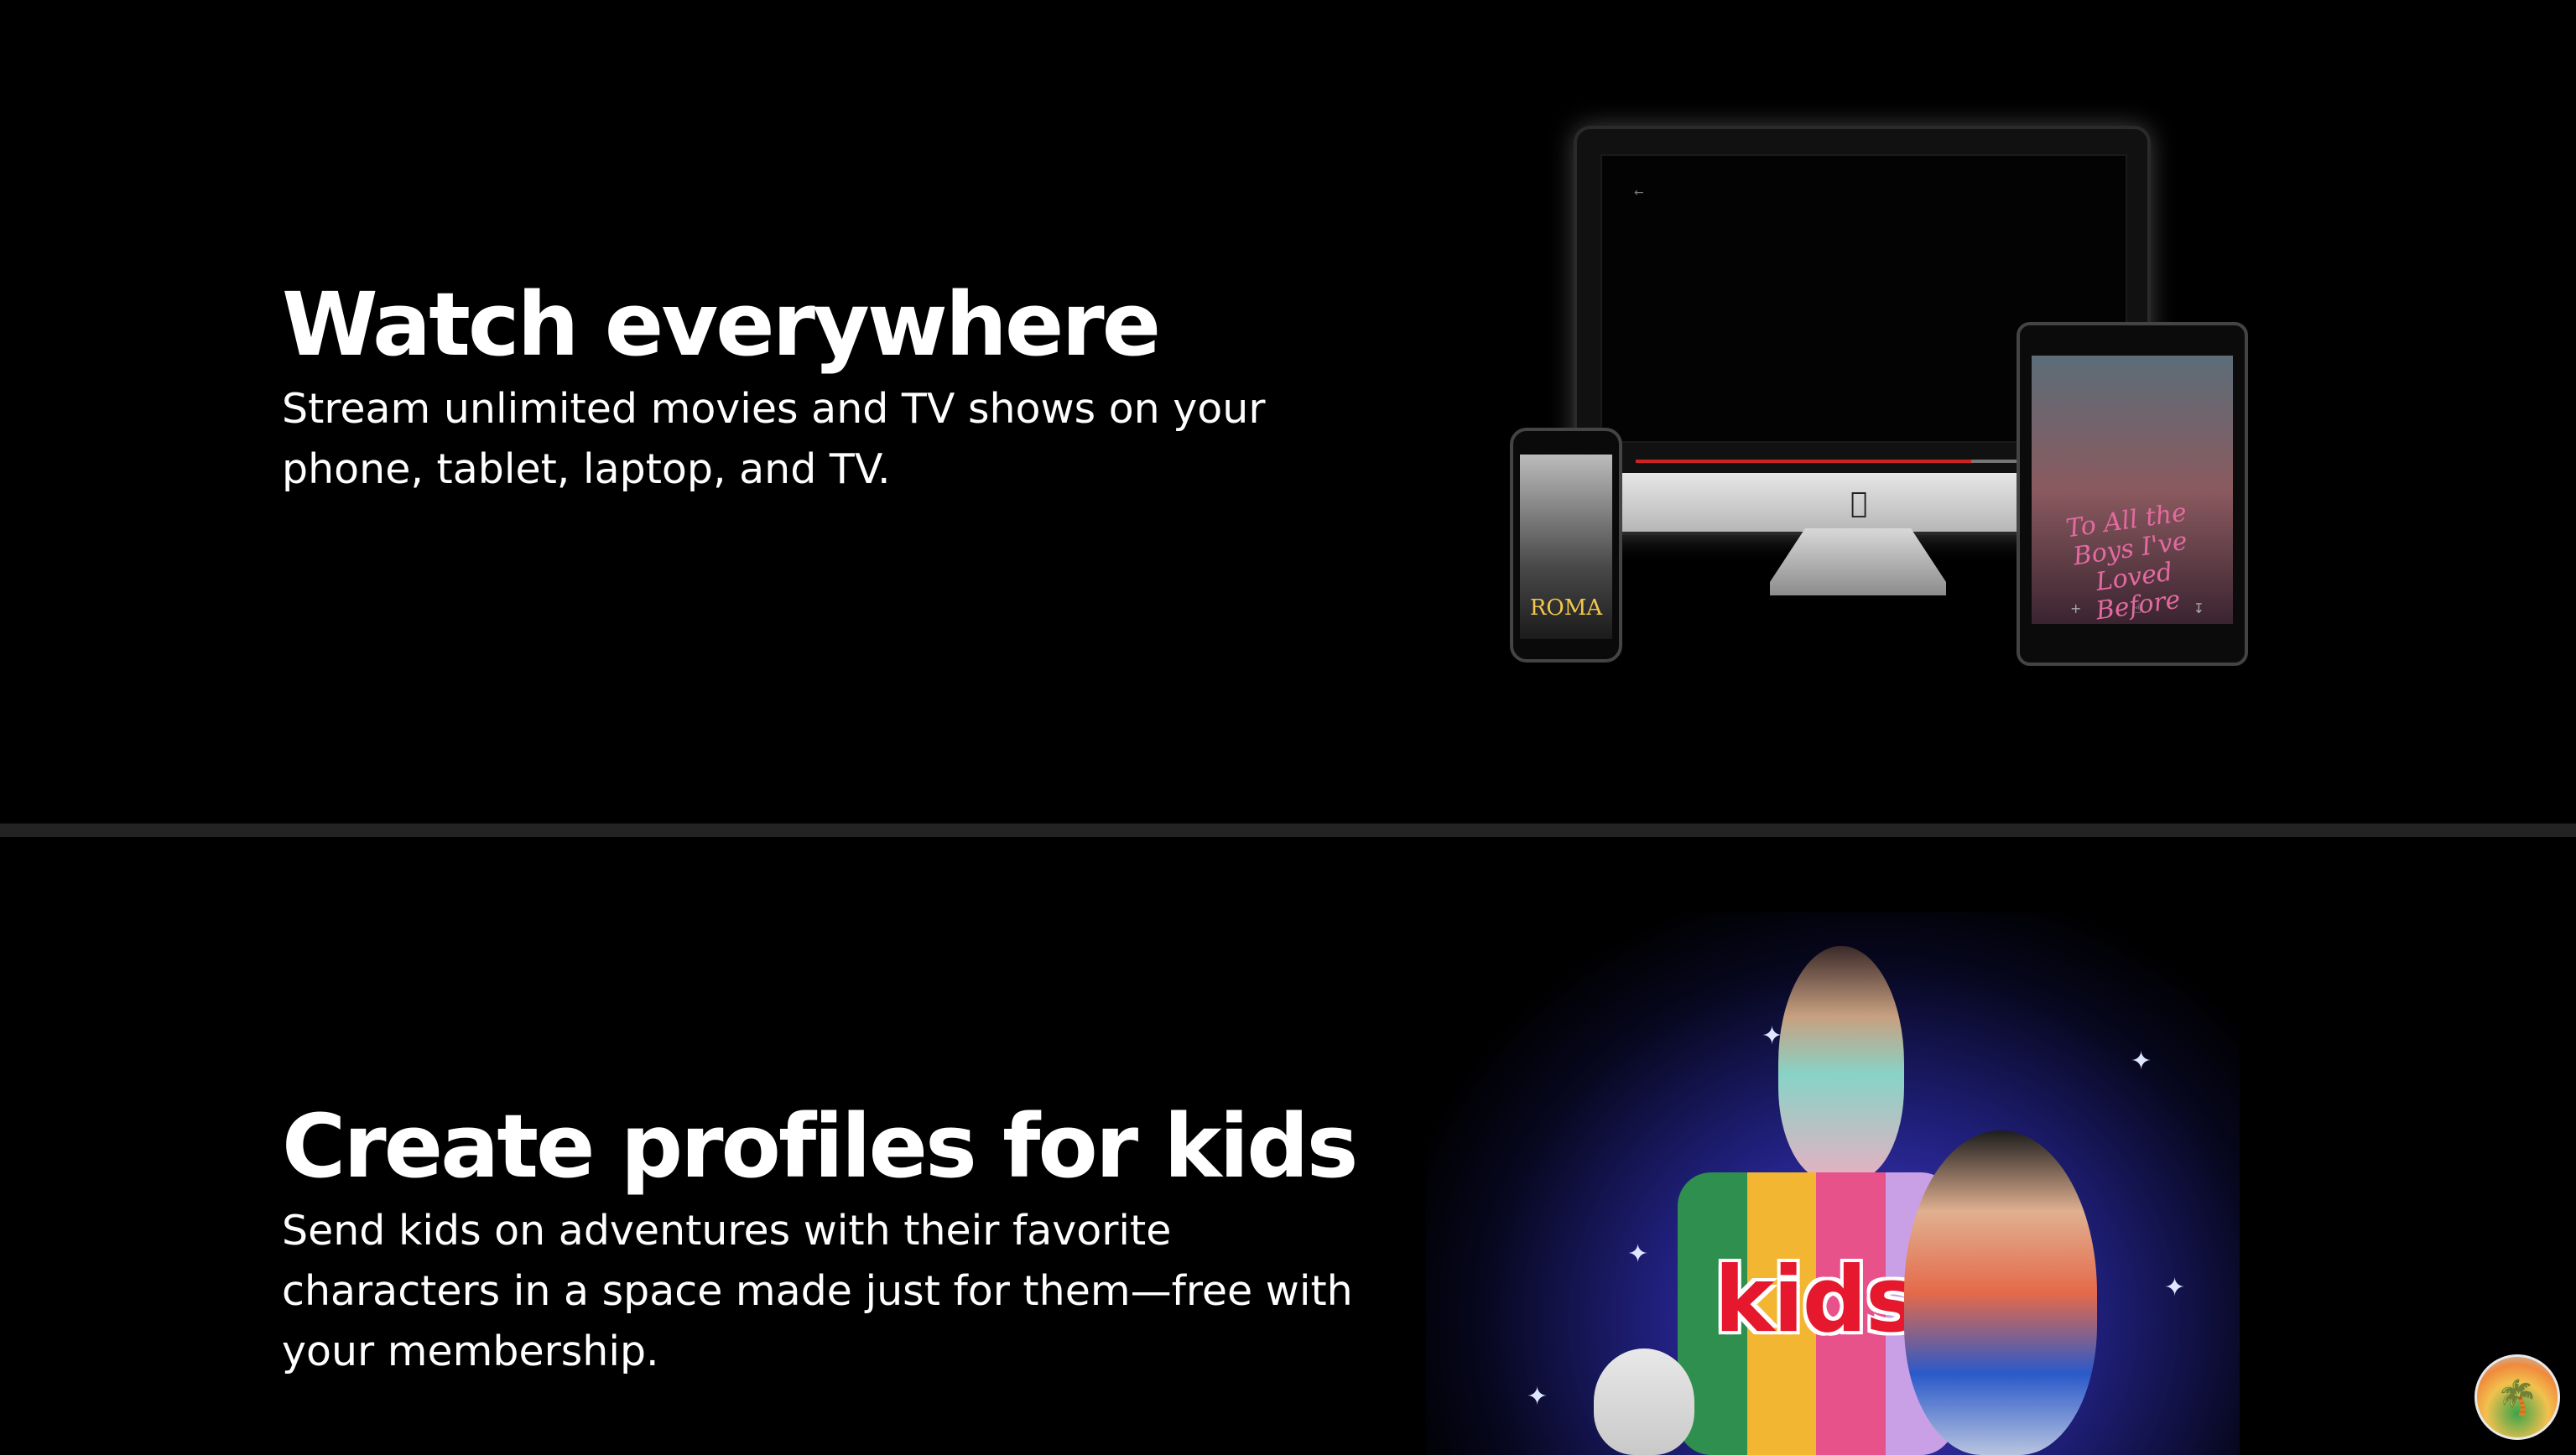 The image size is (2576, 1455). What do you see at coordinates (1644, 1401) in the screenshot?
I see `bunny-character` at bounding box center [1644, 1401].